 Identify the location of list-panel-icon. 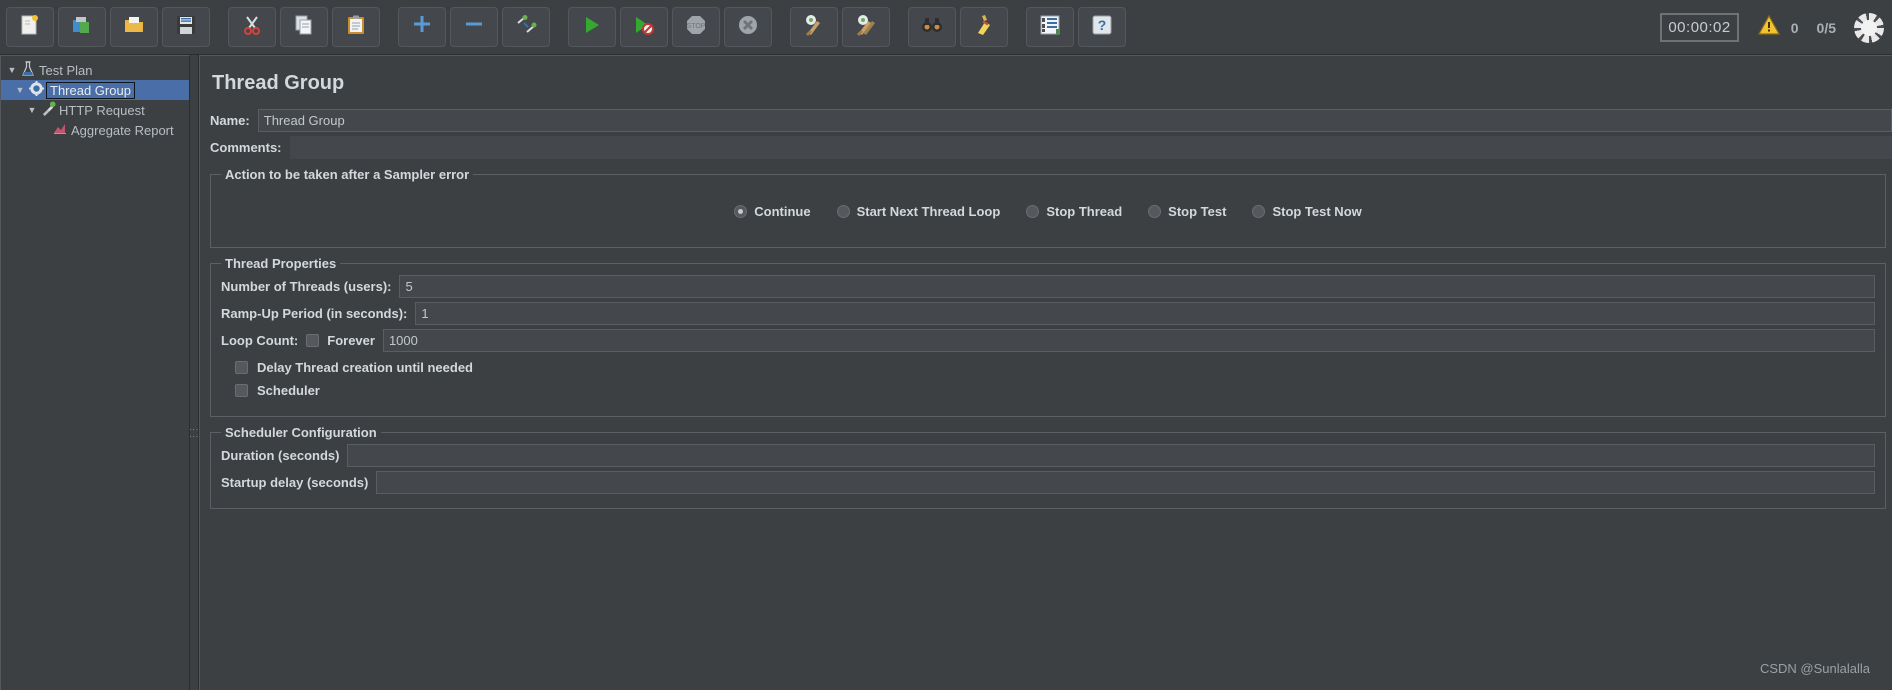
(1050, 27).